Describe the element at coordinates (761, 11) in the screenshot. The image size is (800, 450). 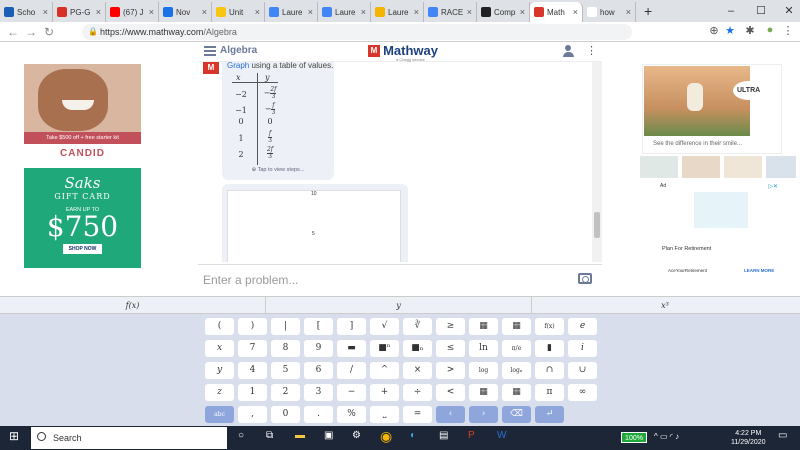
I see `maximize-icon: ☐` at that location.